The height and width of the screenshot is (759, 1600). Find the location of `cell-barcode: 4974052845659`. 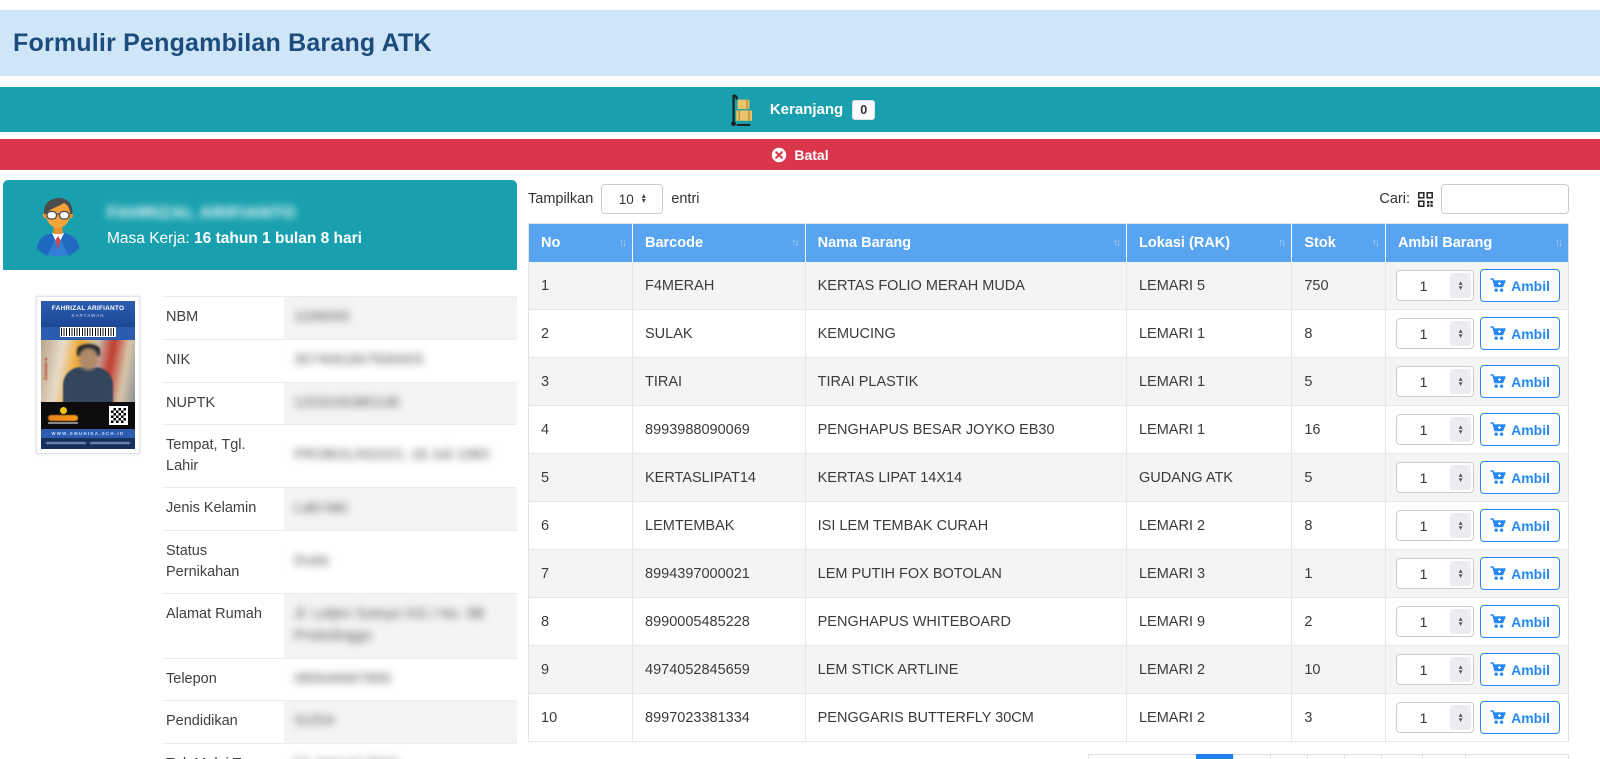

cell-barcode: 4974052845659 is located at coordinates (719, 669).